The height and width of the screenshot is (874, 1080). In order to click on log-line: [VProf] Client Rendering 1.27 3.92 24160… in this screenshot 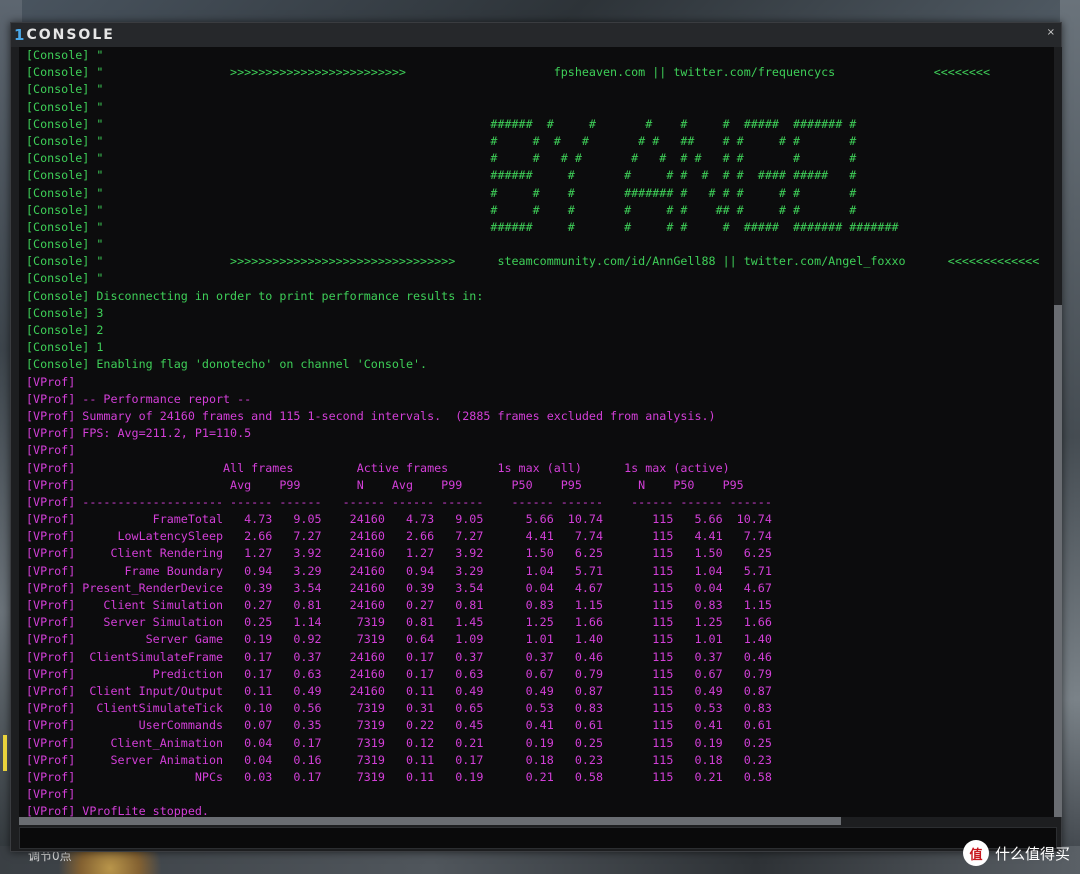, I will do `click(399, 553)`.